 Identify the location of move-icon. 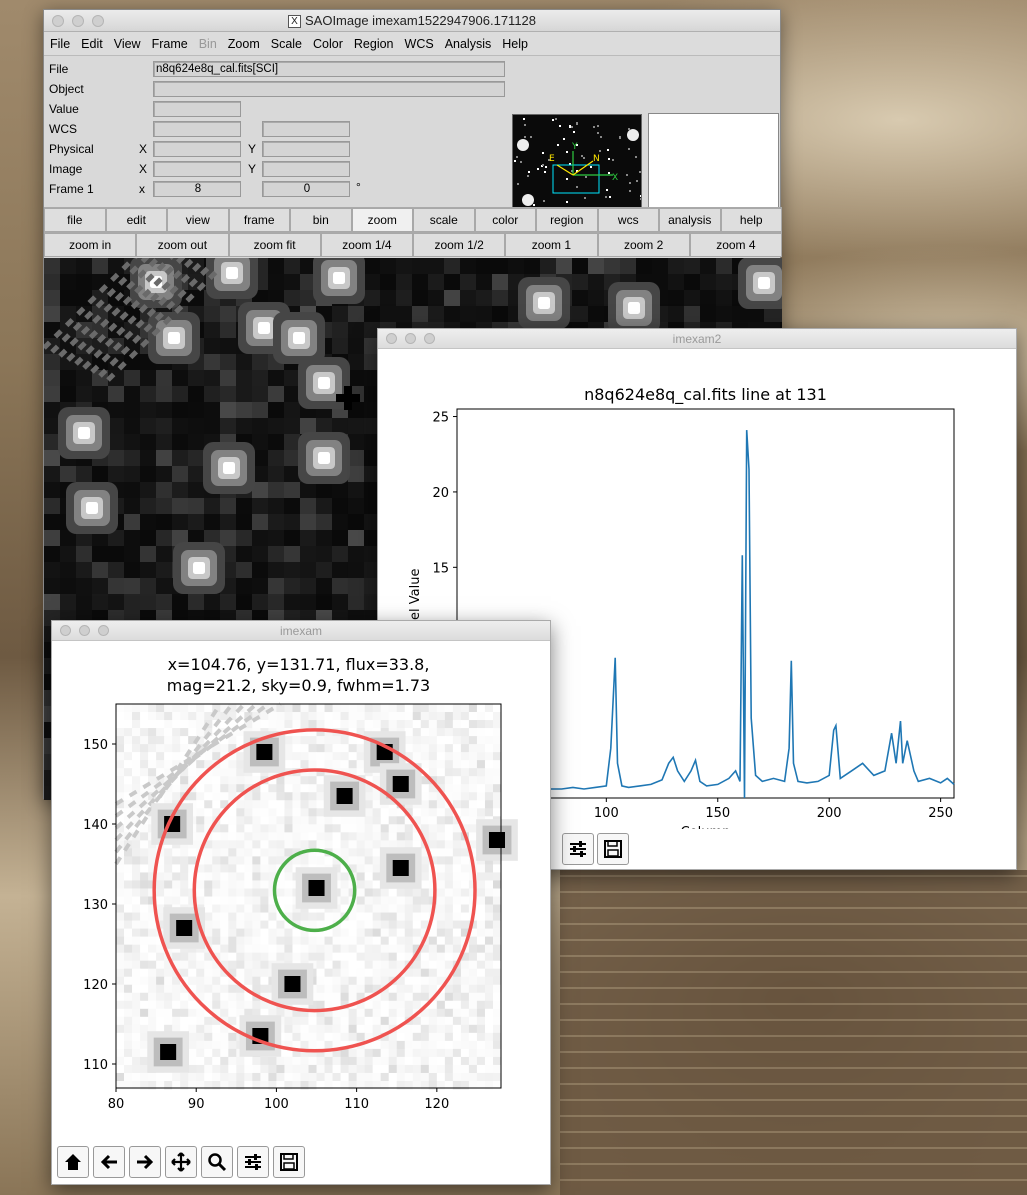
(181, 1162).